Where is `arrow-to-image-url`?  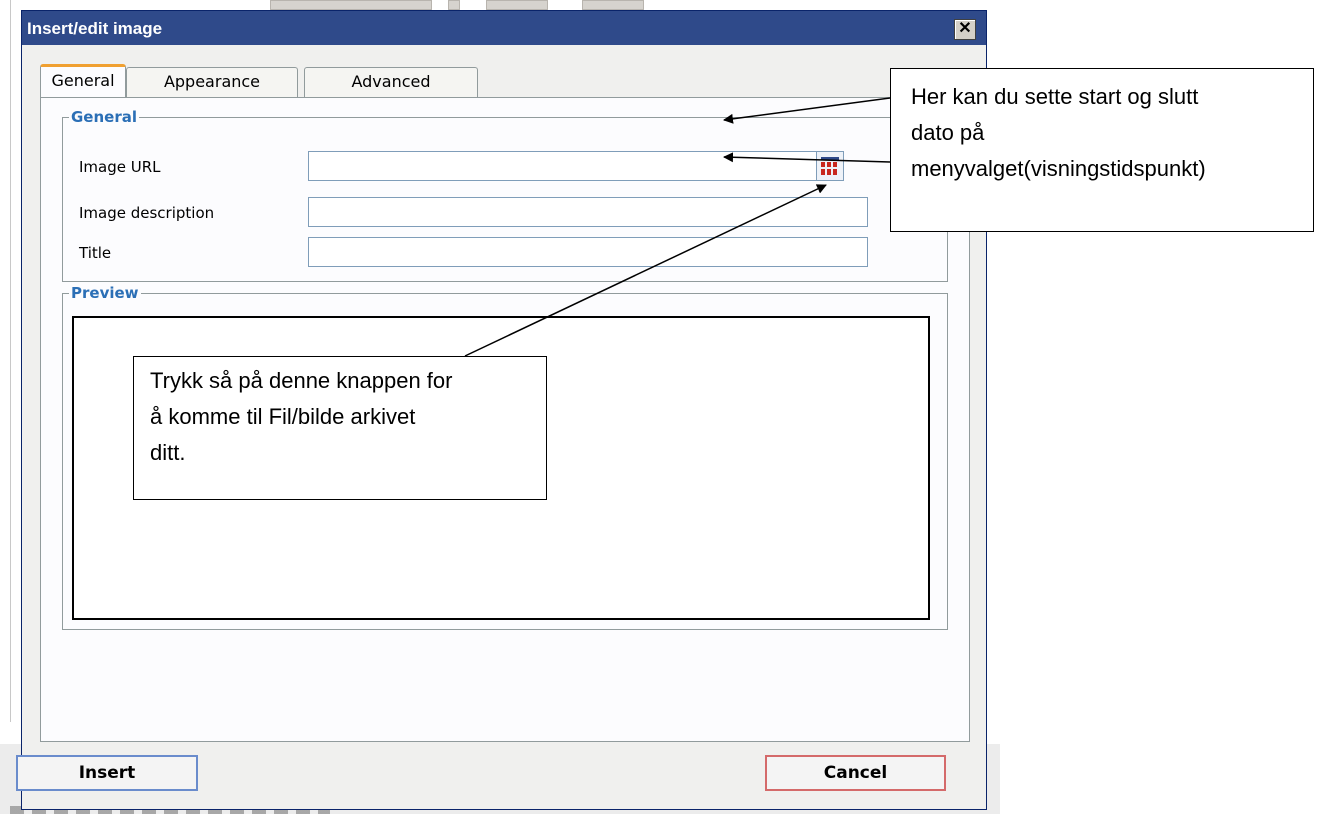 arrow-to-image-url is located at coordinates (807, 157).